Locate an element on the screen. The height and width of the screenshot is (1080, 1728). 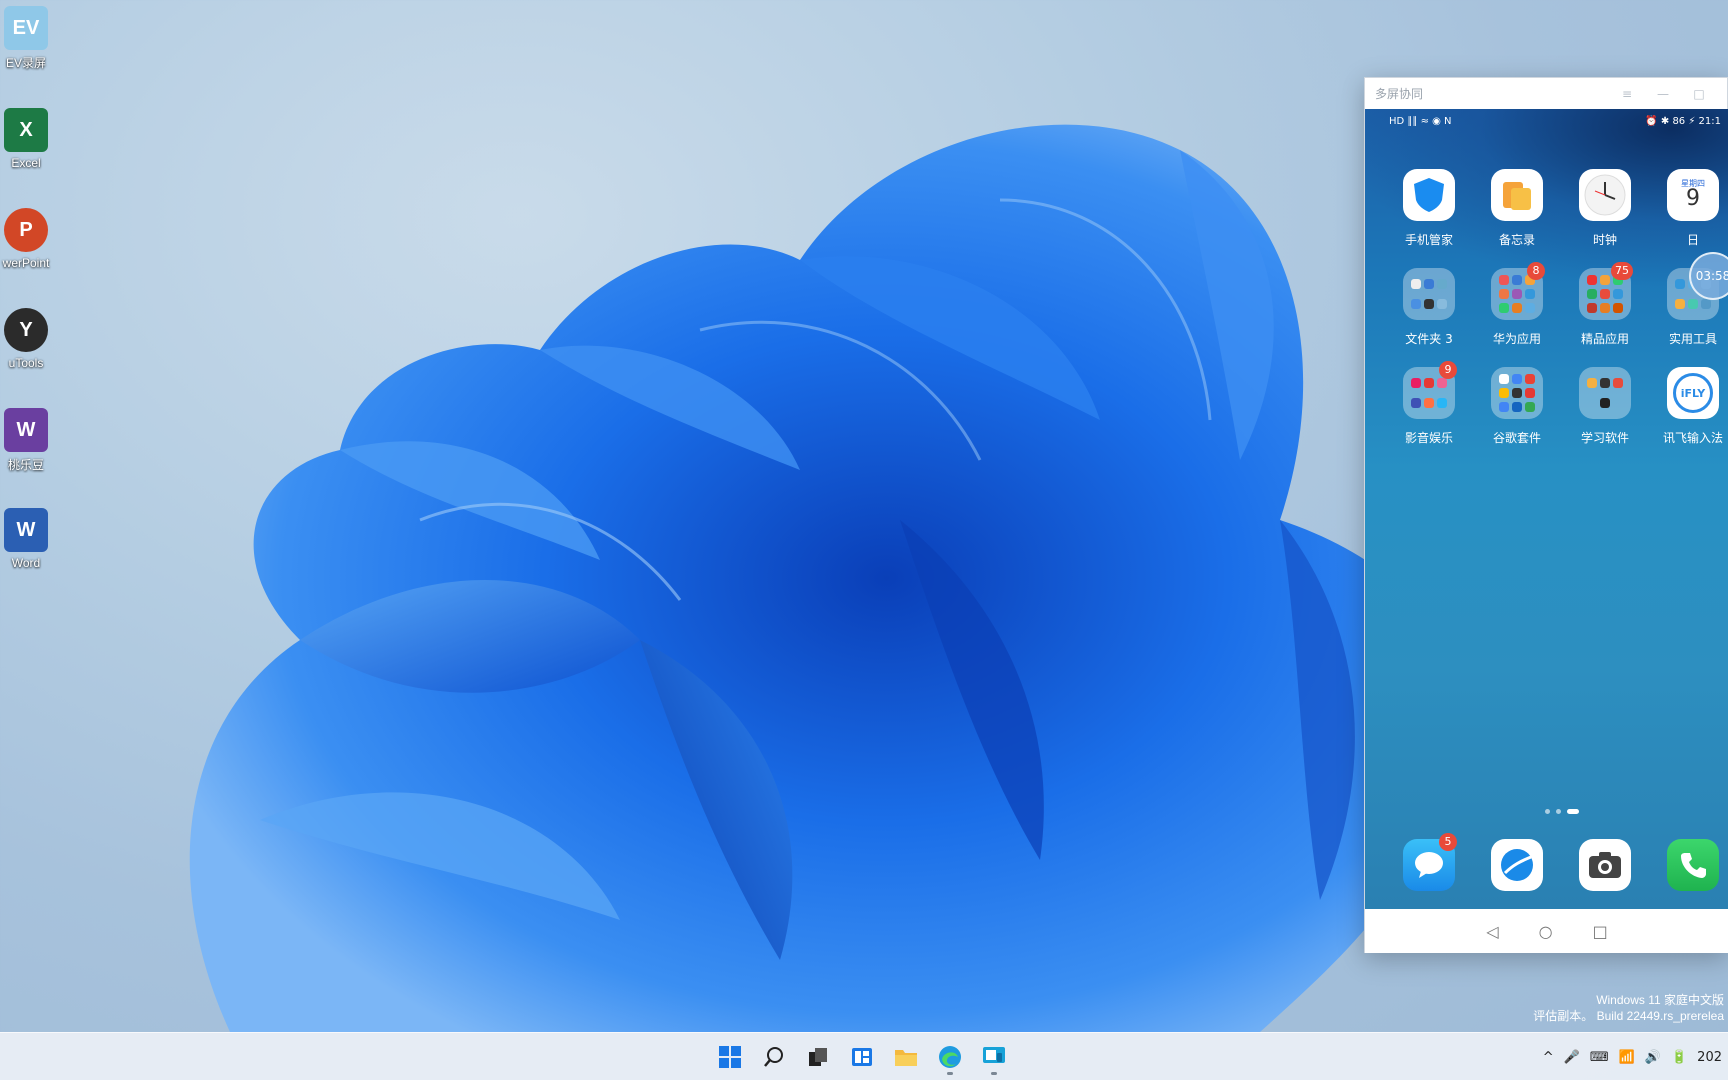
watermark-line: 评估副本。 Build 22449.rs_prerelea is located at coordinates (1628, 1016).